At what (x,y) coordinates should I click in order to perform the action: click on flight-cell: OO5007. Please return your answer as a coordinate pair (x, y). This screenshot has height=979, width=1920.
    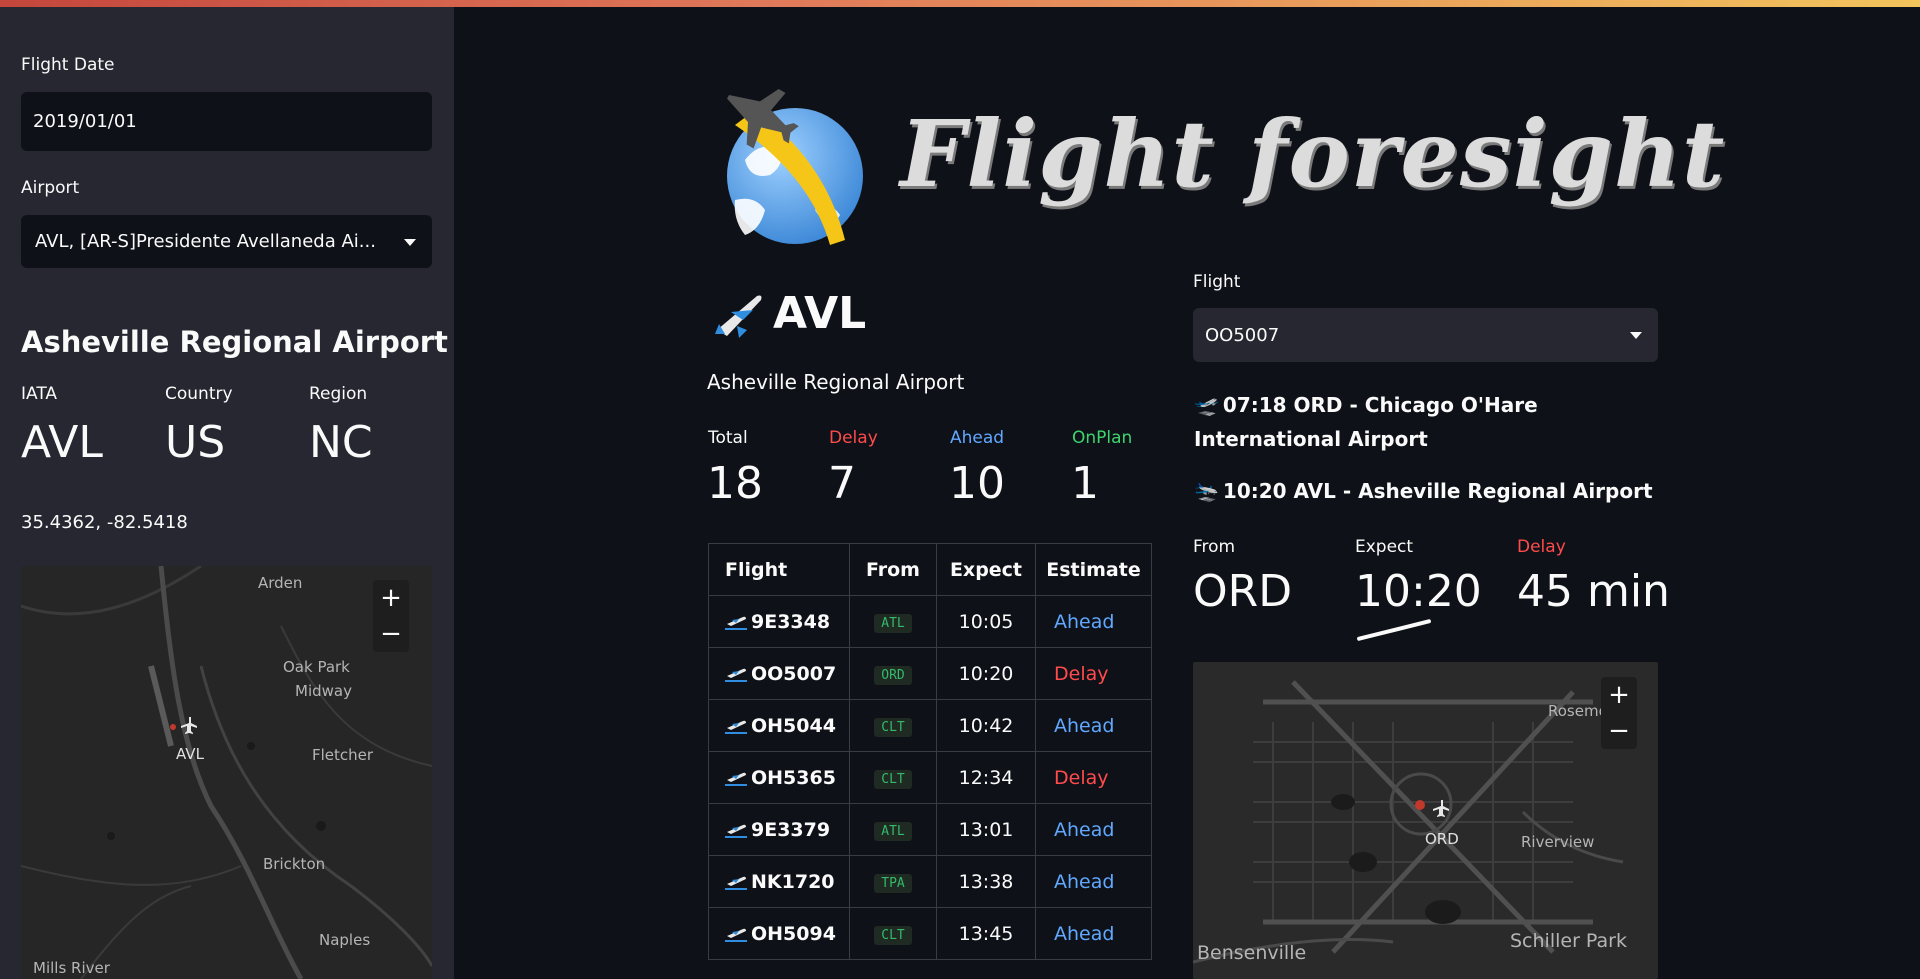
    Looking at the image, I should click on (779, 673).